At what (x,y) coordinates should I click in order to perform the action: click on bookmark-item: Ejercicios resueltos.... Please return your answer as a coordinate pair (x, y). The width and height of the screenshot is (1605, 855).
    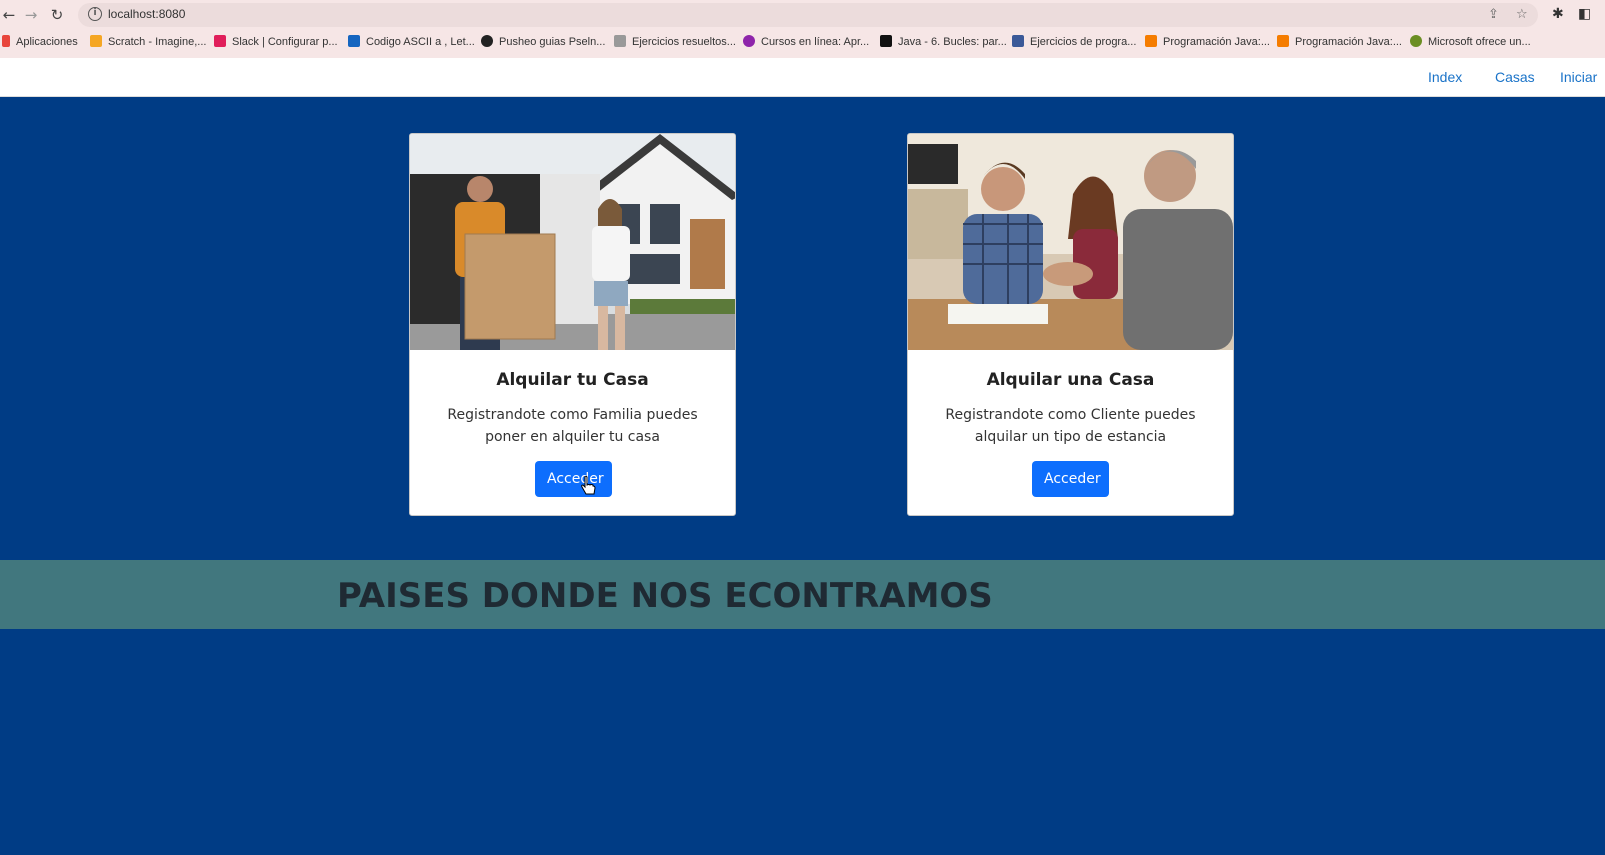
    Looking at the image, I should click on (675, 41).